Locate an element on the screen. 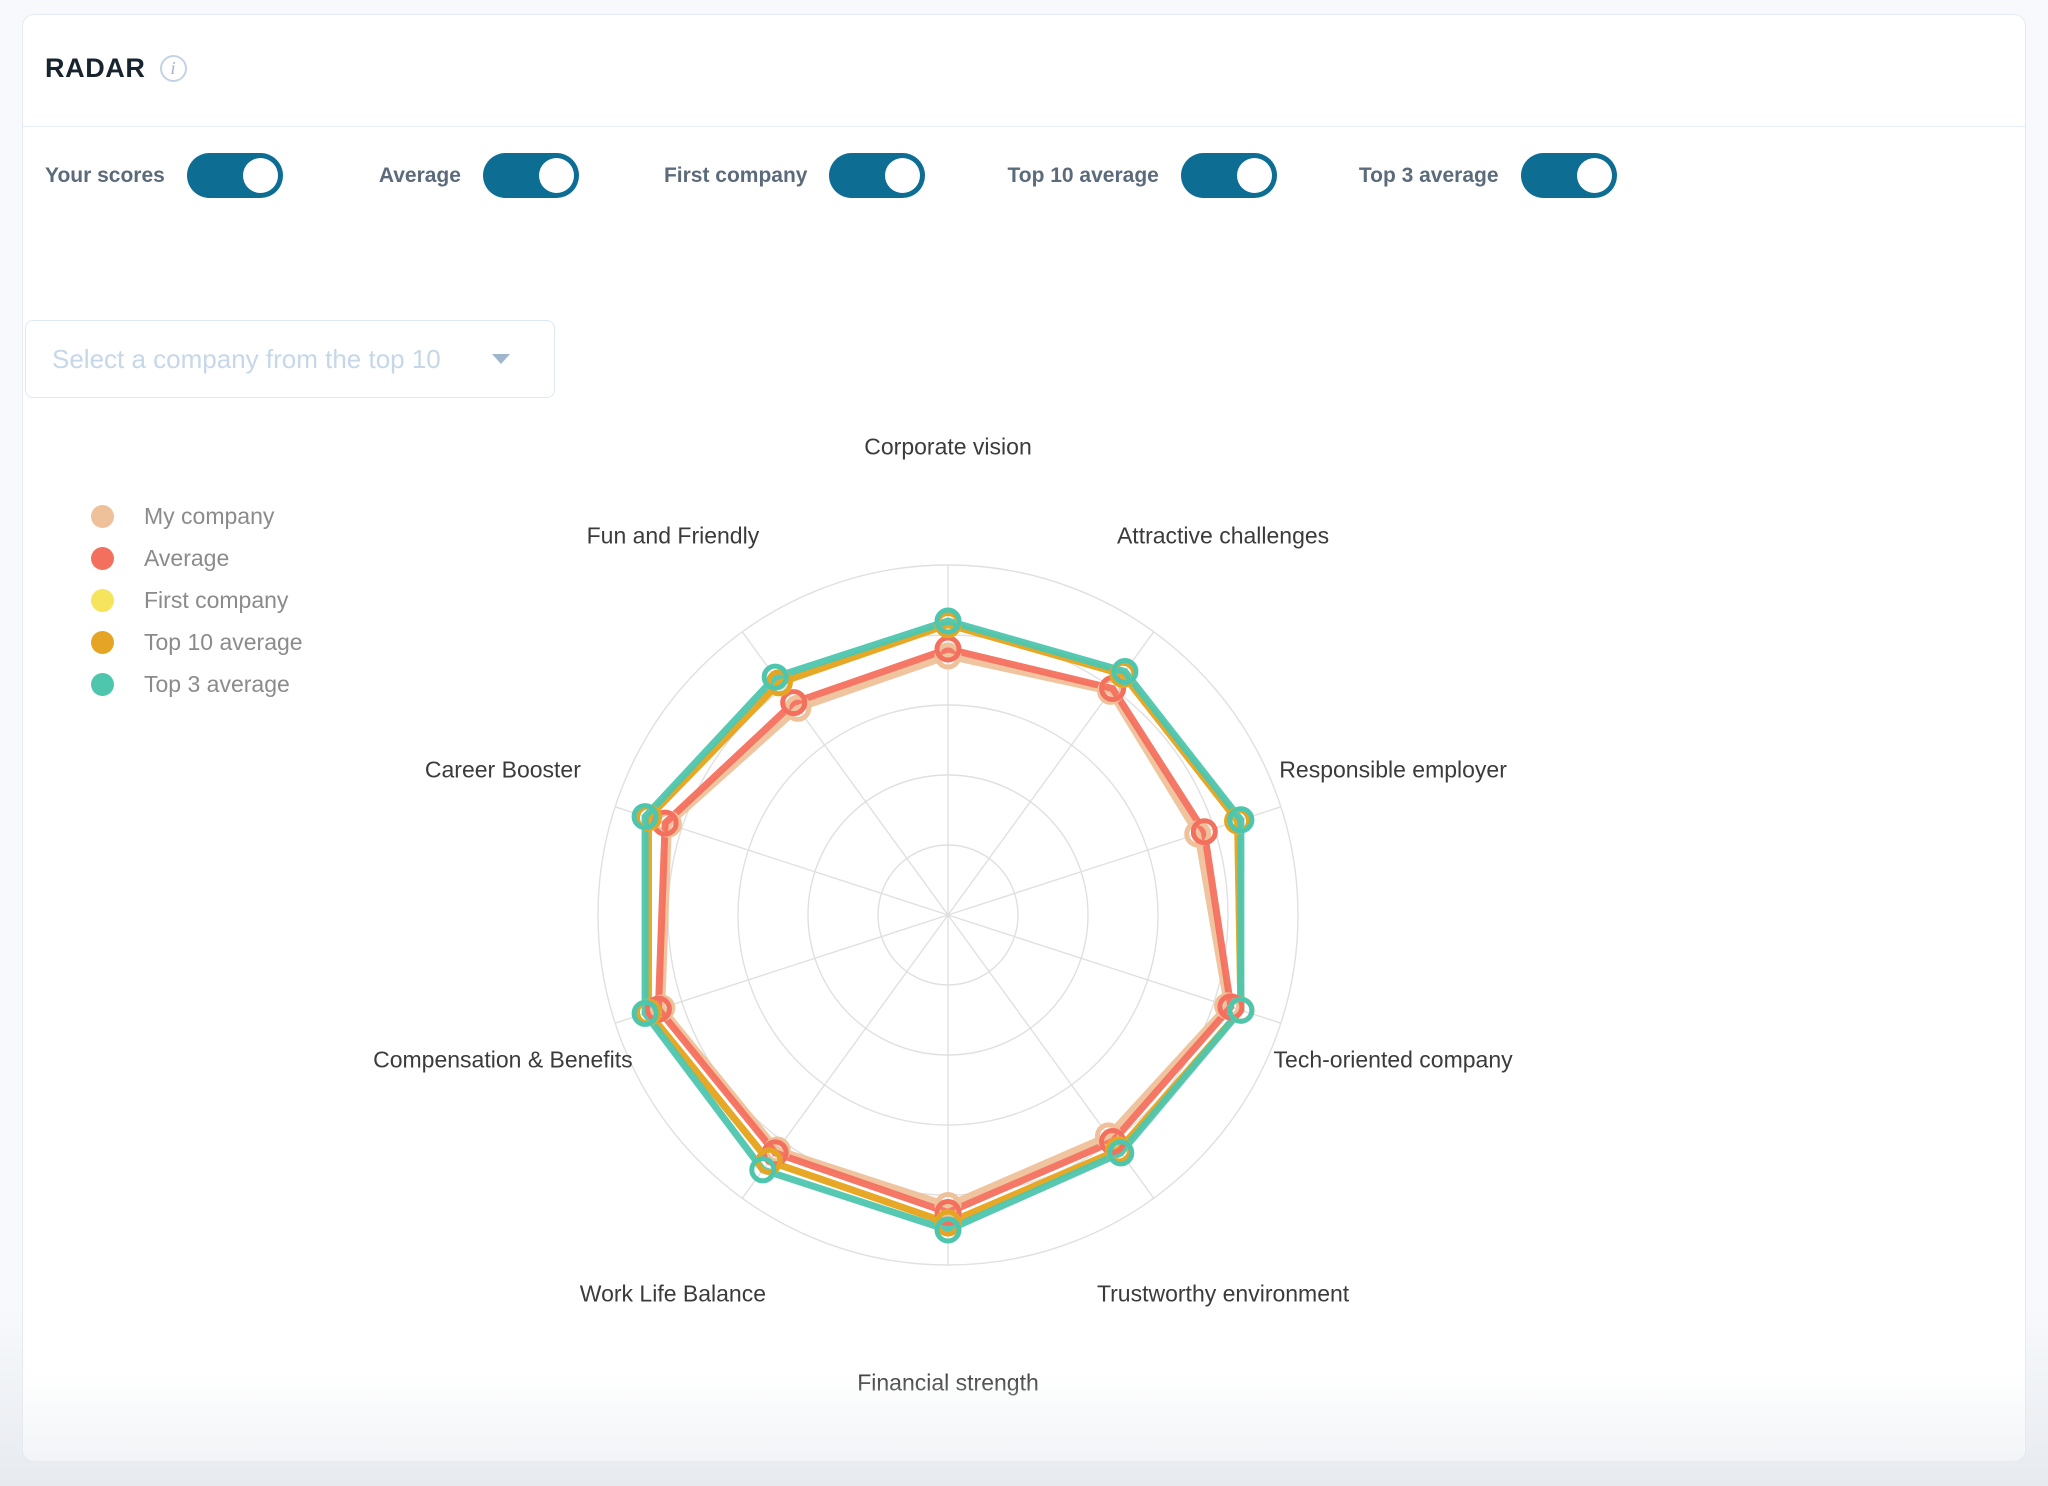 The height and width of the screenshot is (1486, 2048). legend-item: My company is located at coordinates (197, 516).